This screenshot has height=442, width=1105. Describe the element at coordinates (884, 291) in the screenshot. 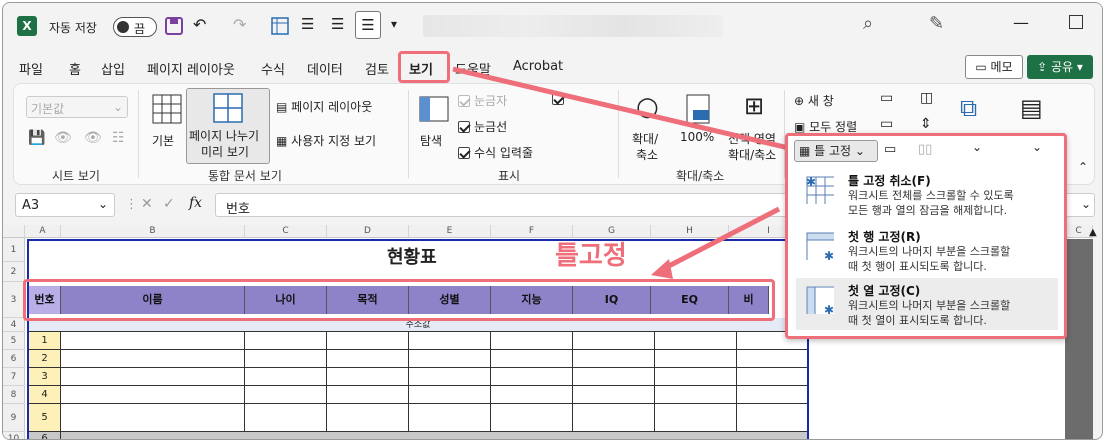

I see `freeze-first-column-title: 첫 열 고정(C)` at that location.